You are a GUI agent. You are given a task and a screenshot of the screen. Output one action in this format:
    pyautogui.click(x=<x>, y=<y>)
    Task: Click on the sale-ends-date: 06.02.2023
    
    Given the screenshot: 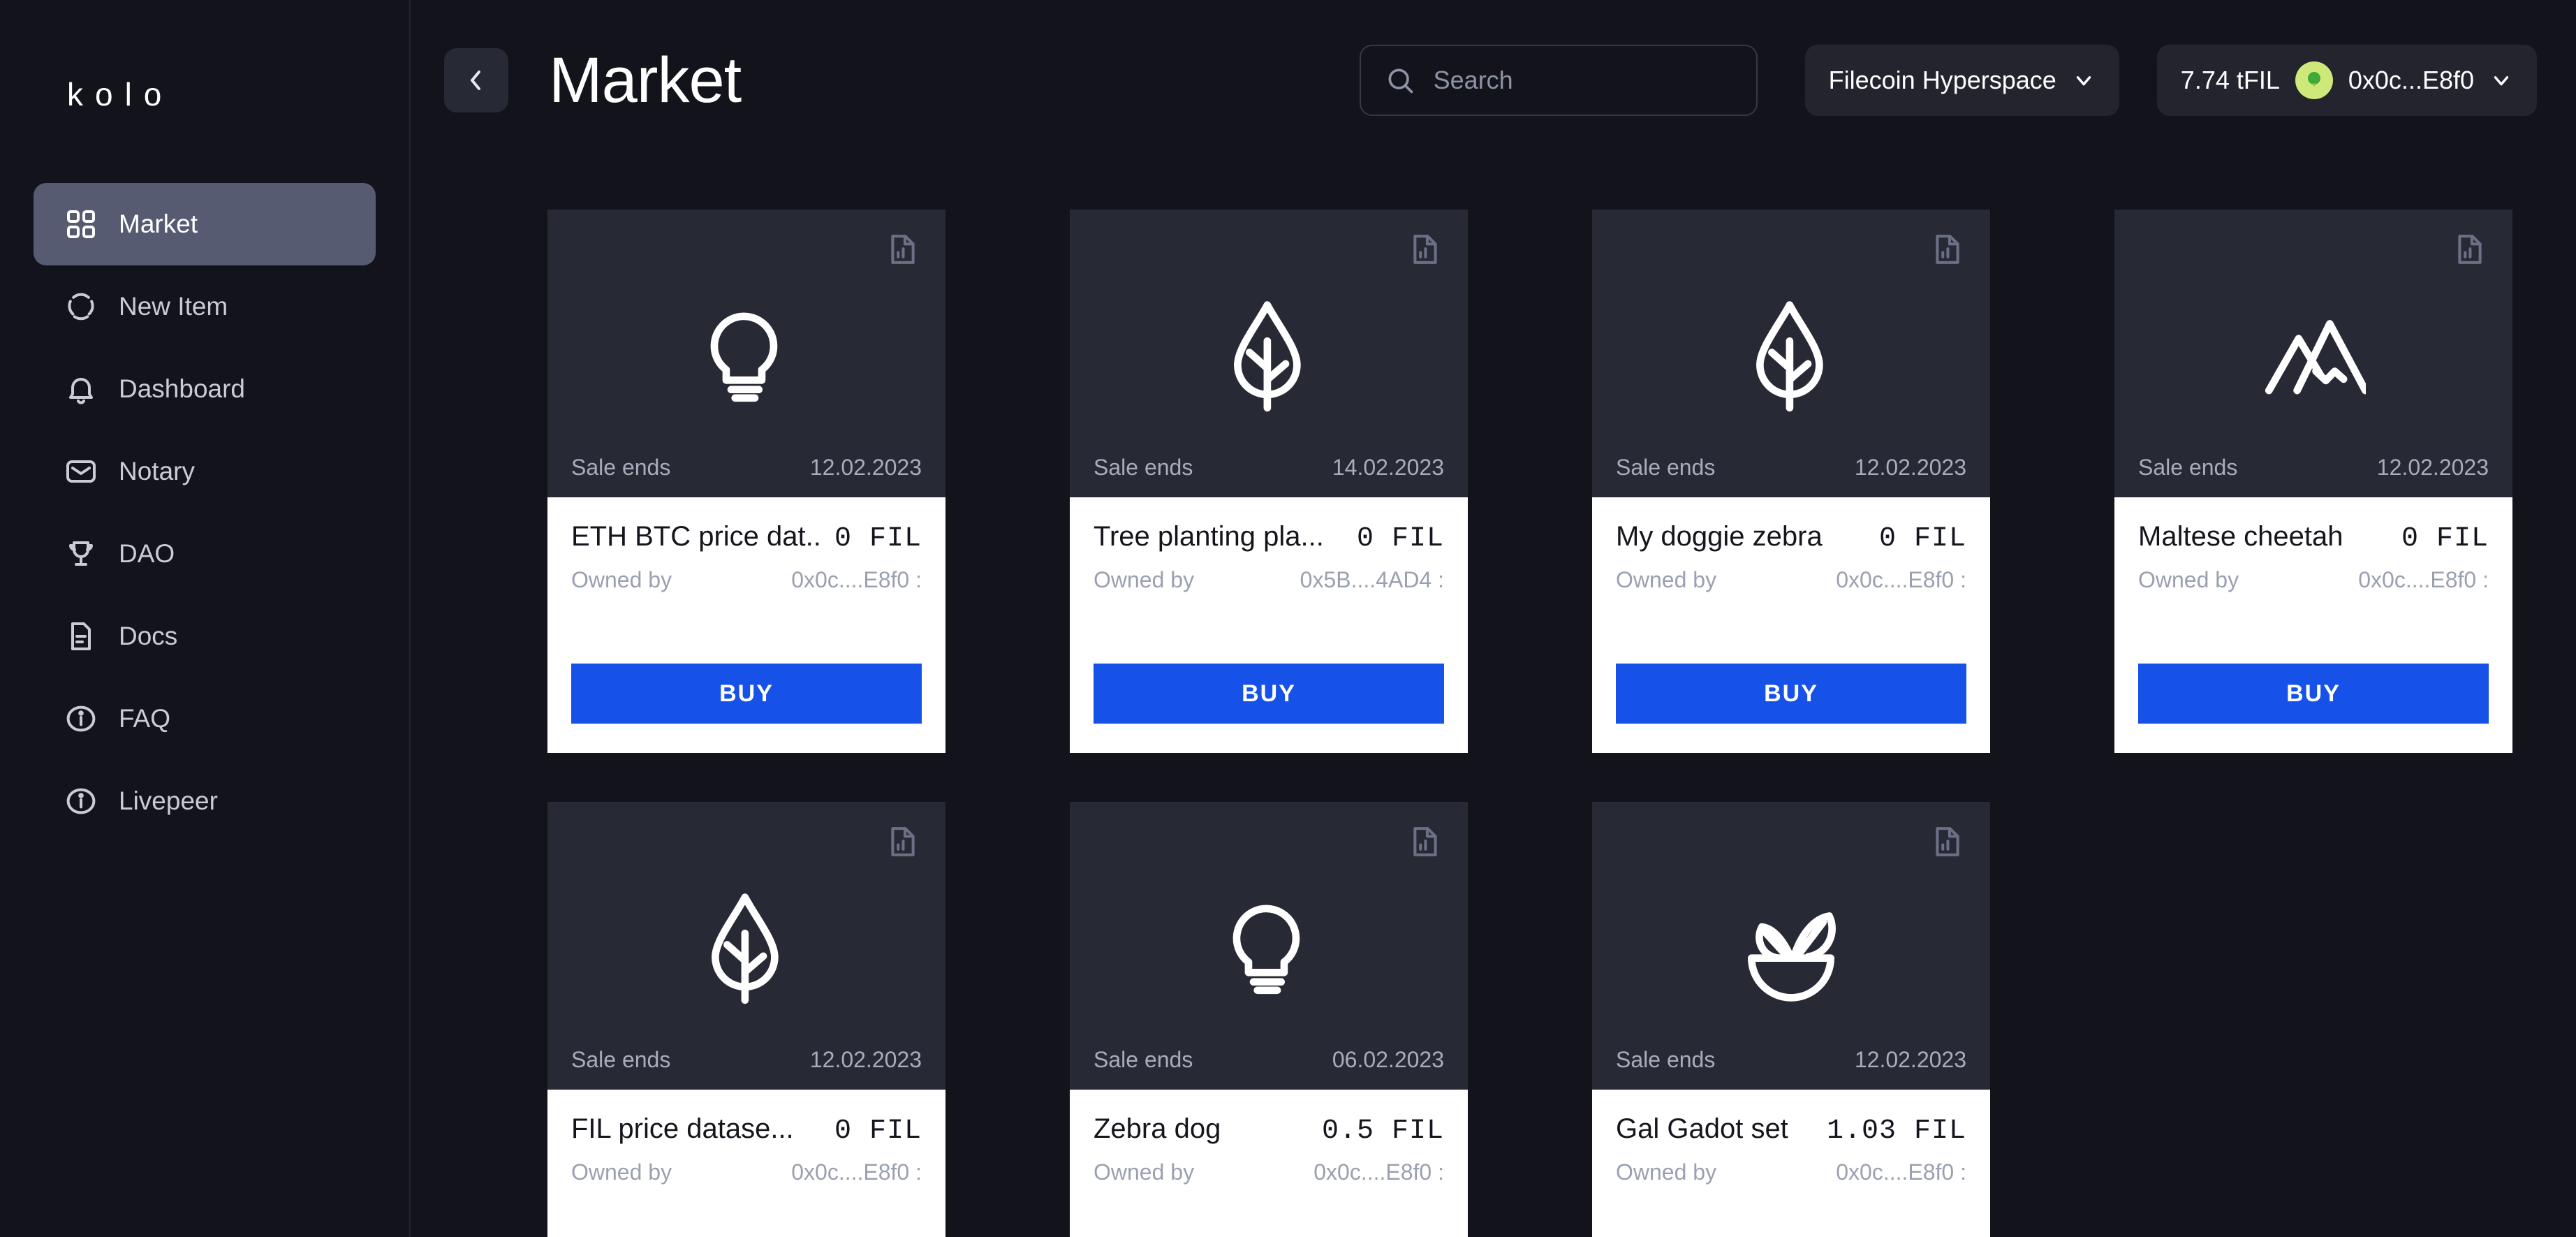 What is the action you would take?
    pyautogui.click(x=1388, y=1059)
    